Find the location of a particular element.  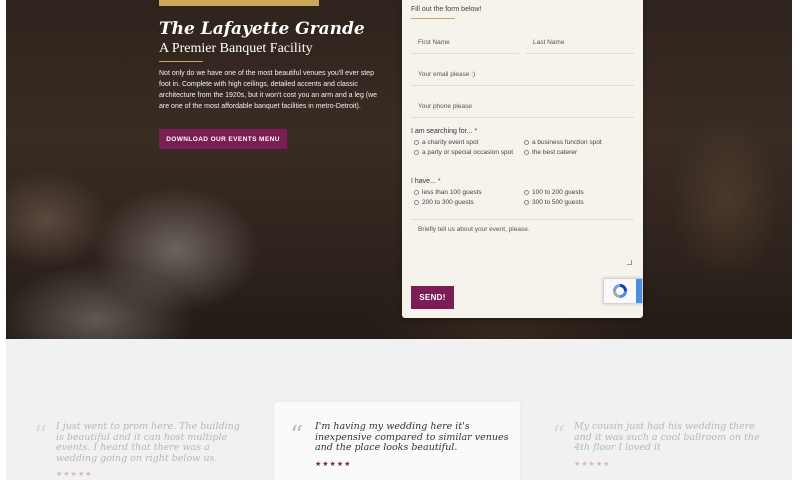

recaptcha-icon is located at coordinates (620, 291).